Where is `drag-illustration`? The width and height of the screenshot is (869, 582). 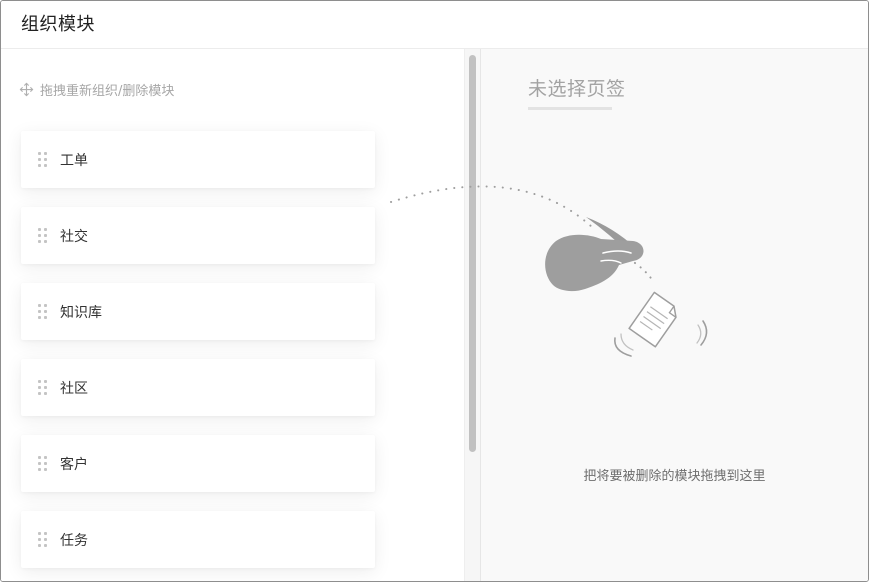
drag-illustration is located at coordinates (549, 271).